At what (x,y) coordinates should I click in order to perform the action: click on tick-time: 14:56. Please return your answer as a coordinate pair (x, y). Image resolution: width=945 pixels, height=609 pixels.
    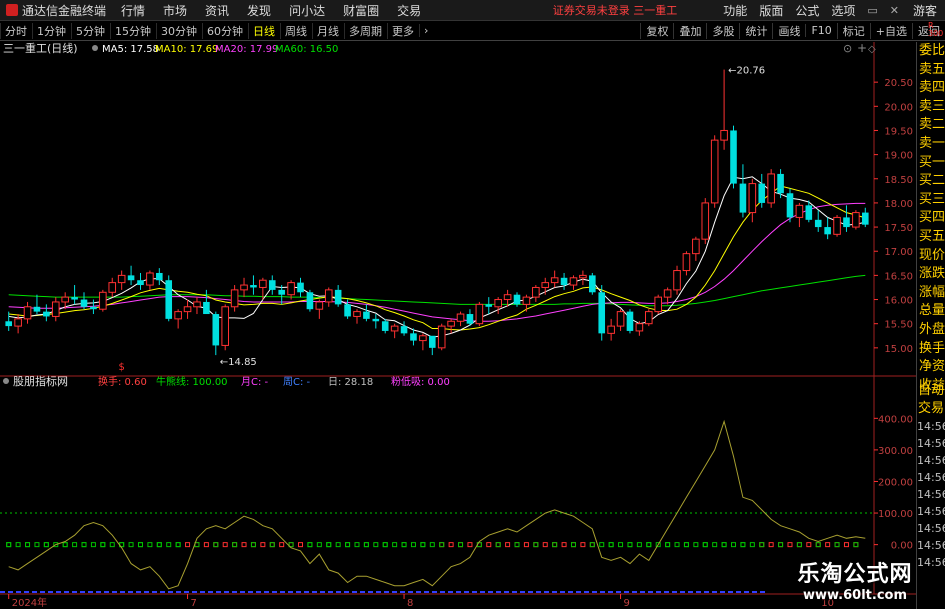
    Looking at the image, I should click on (931, 443).